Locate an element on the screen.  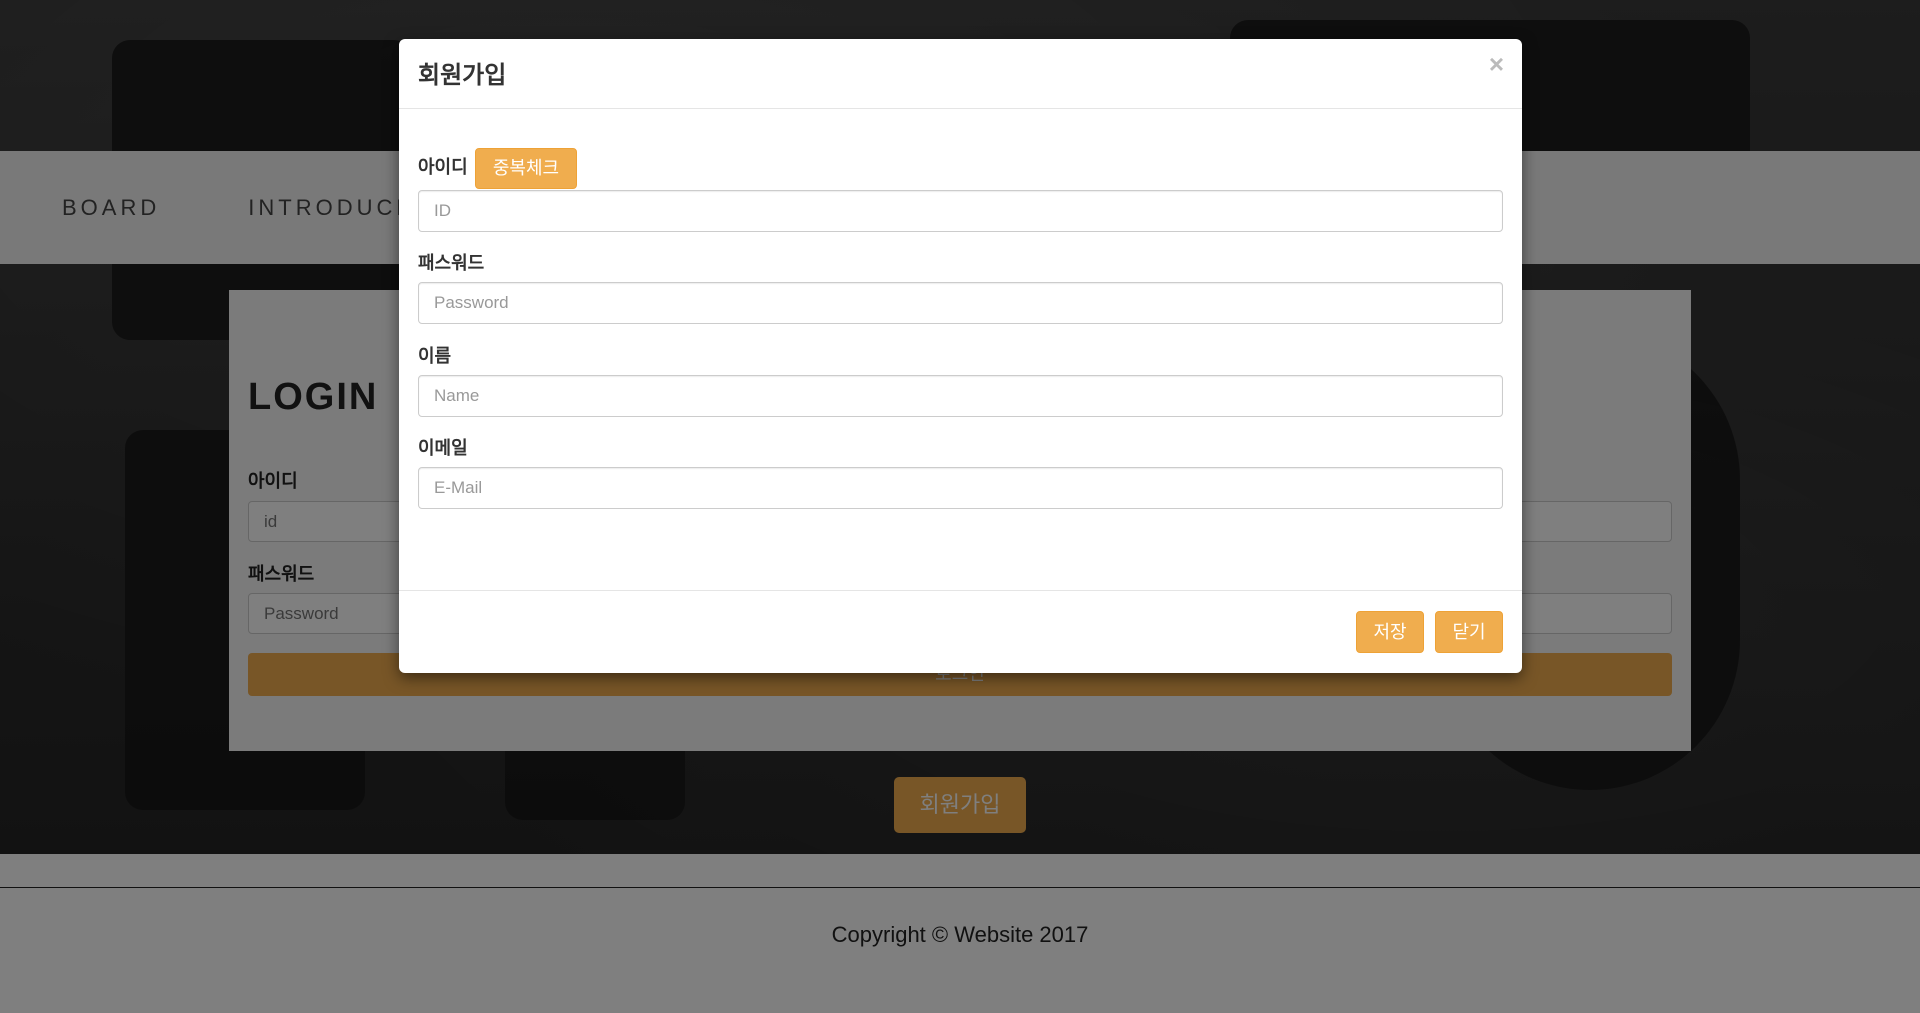
signup-email-label: 이메일 is located at coordinates (443, 448).